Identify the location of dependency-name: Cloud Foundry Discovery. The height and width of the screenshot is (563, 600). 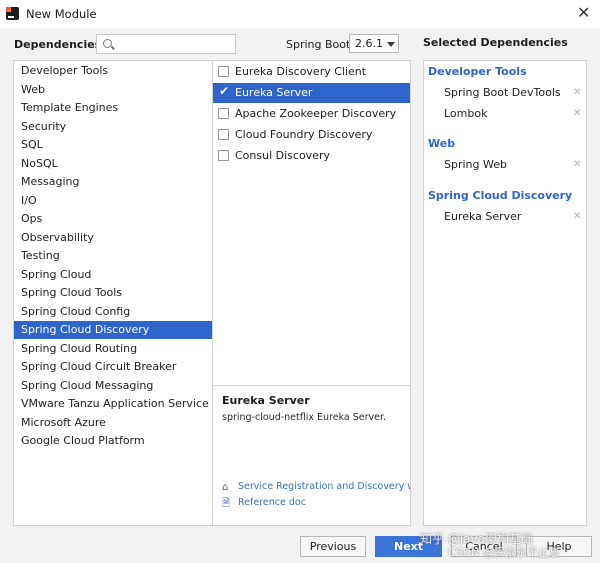
(304, 134).